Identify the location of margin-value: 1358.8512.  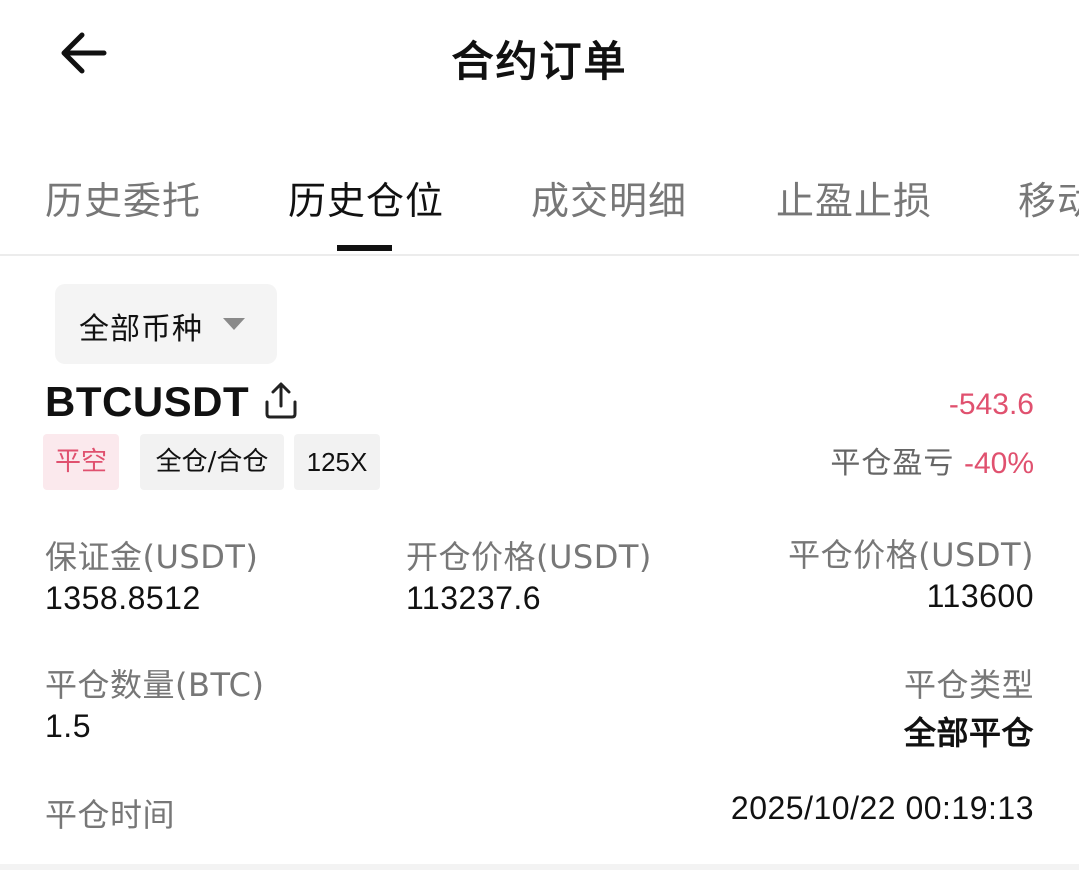
(123, 598).